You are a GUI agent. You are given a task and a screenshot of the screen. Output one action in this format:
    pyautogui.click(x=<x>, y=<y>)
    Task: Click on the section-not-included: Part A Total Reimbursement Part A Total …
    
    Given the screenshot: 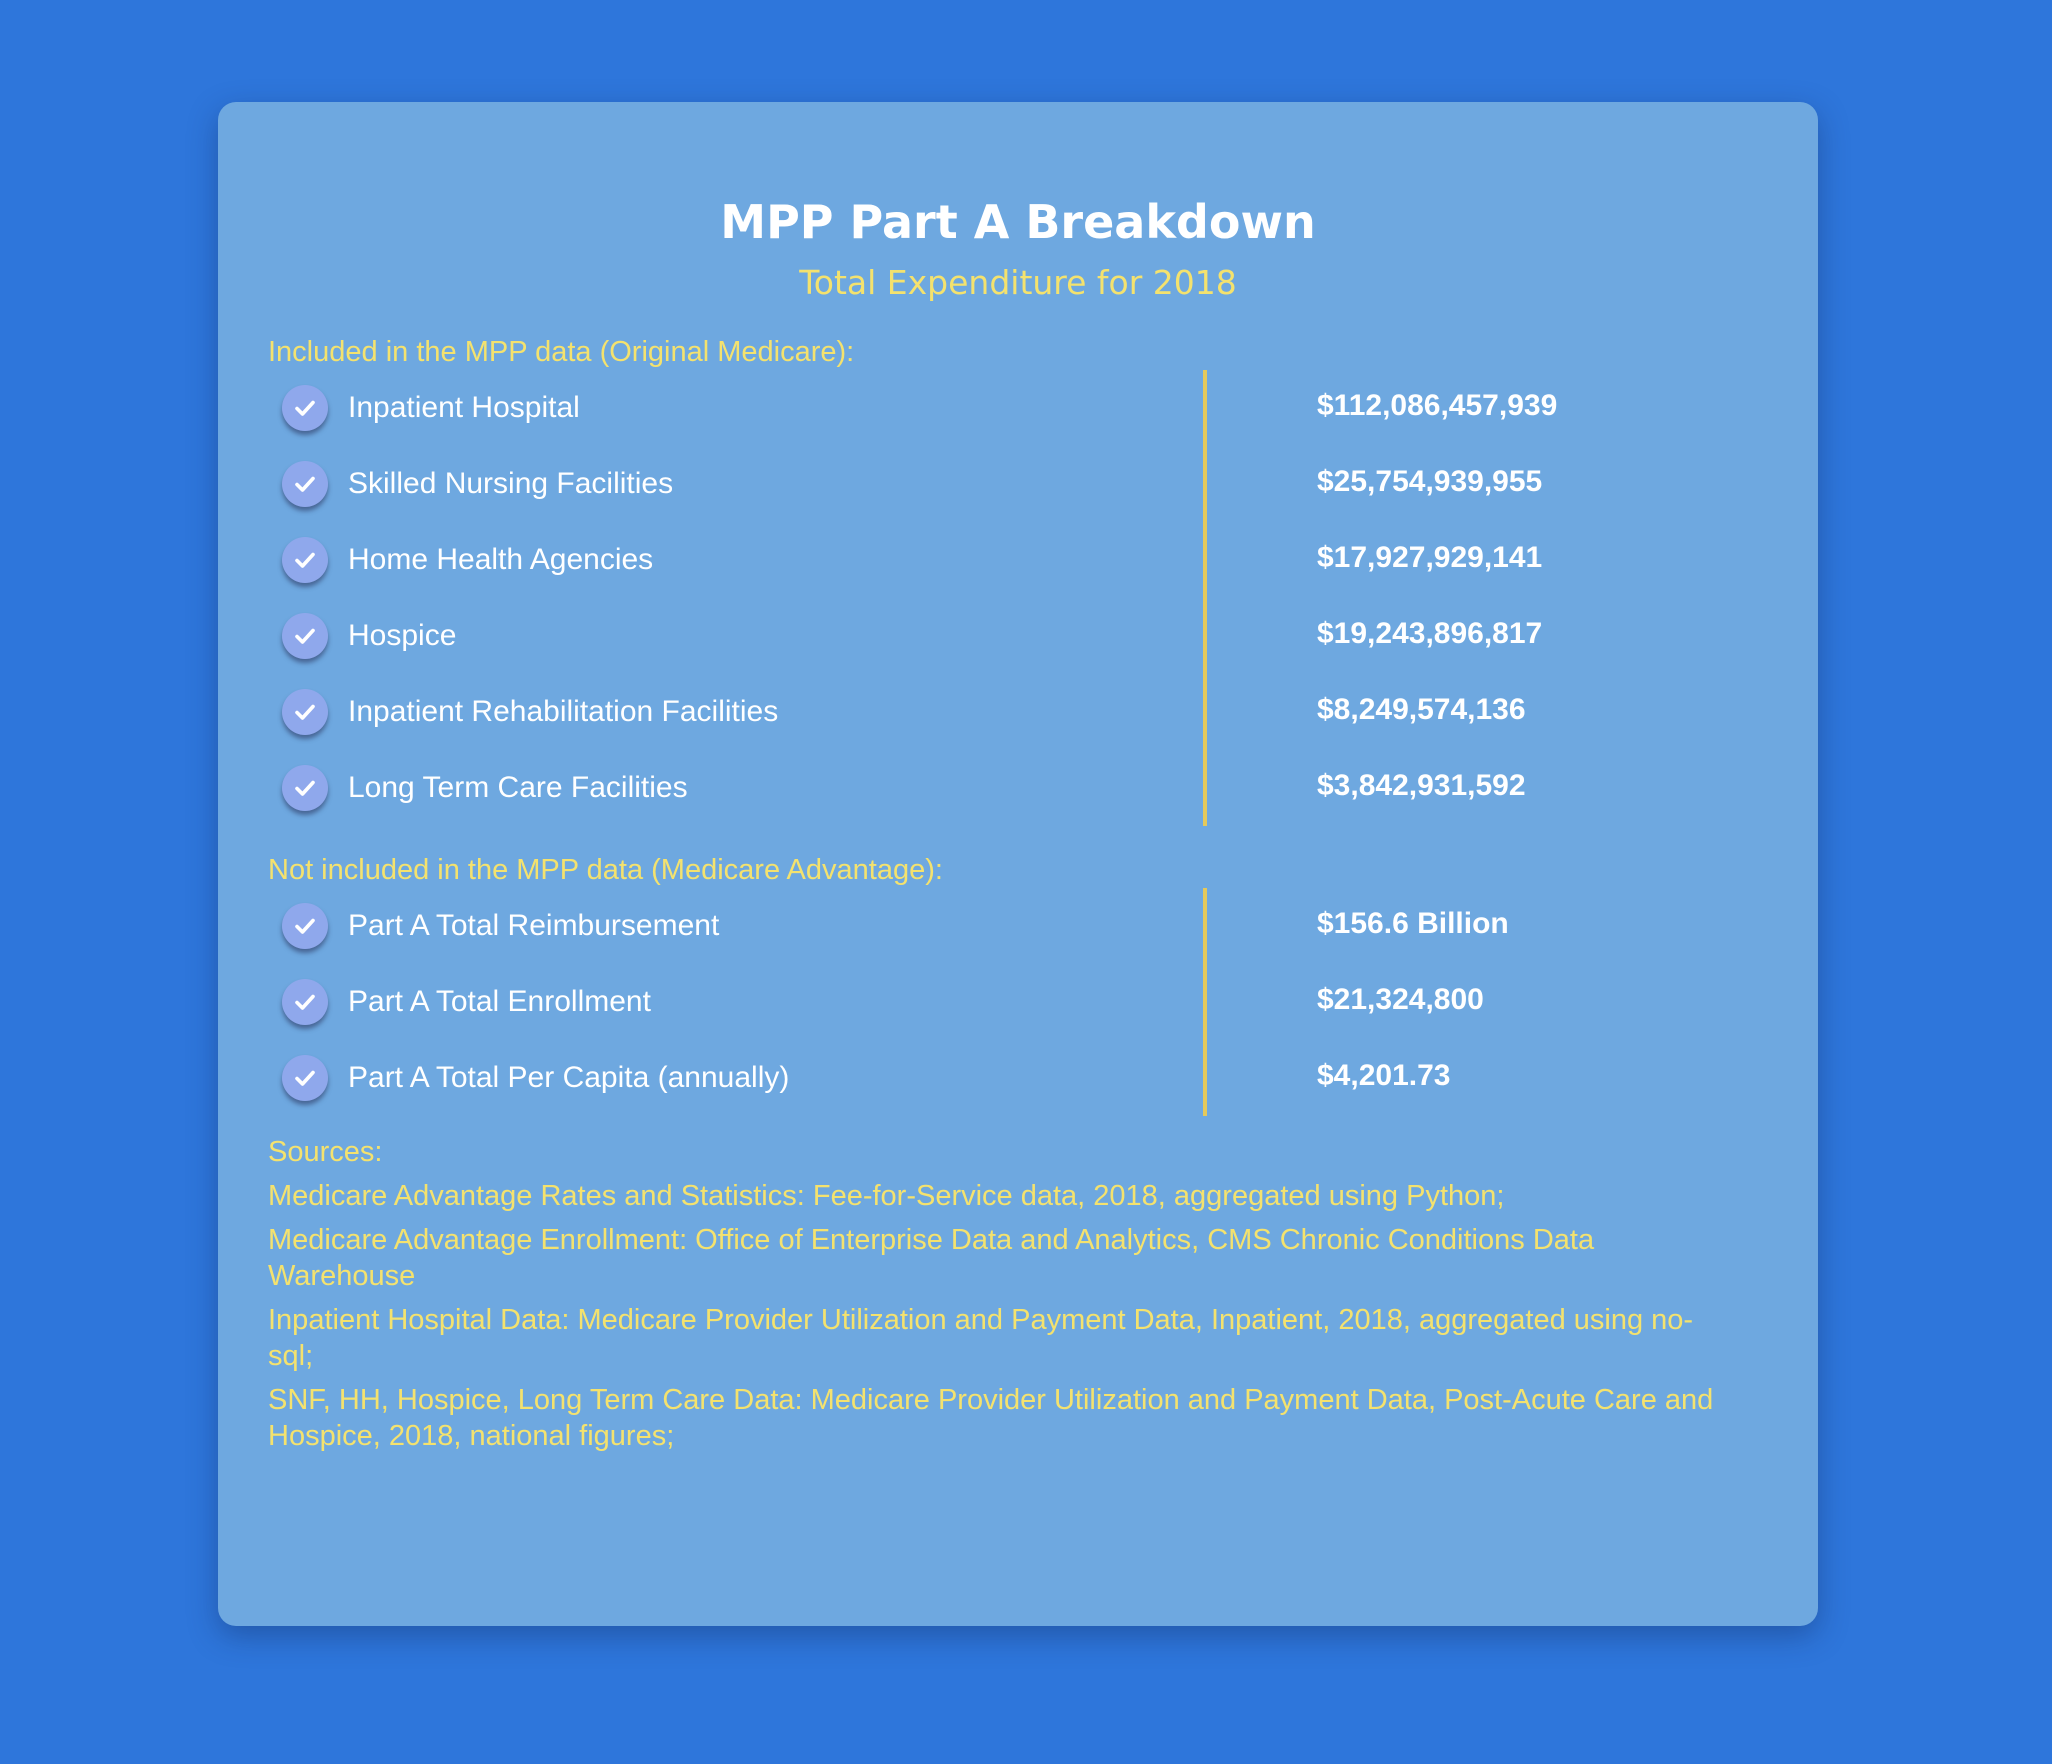 What is the action you would take?
    pyautogui.click(x=1018, y=1002)
    